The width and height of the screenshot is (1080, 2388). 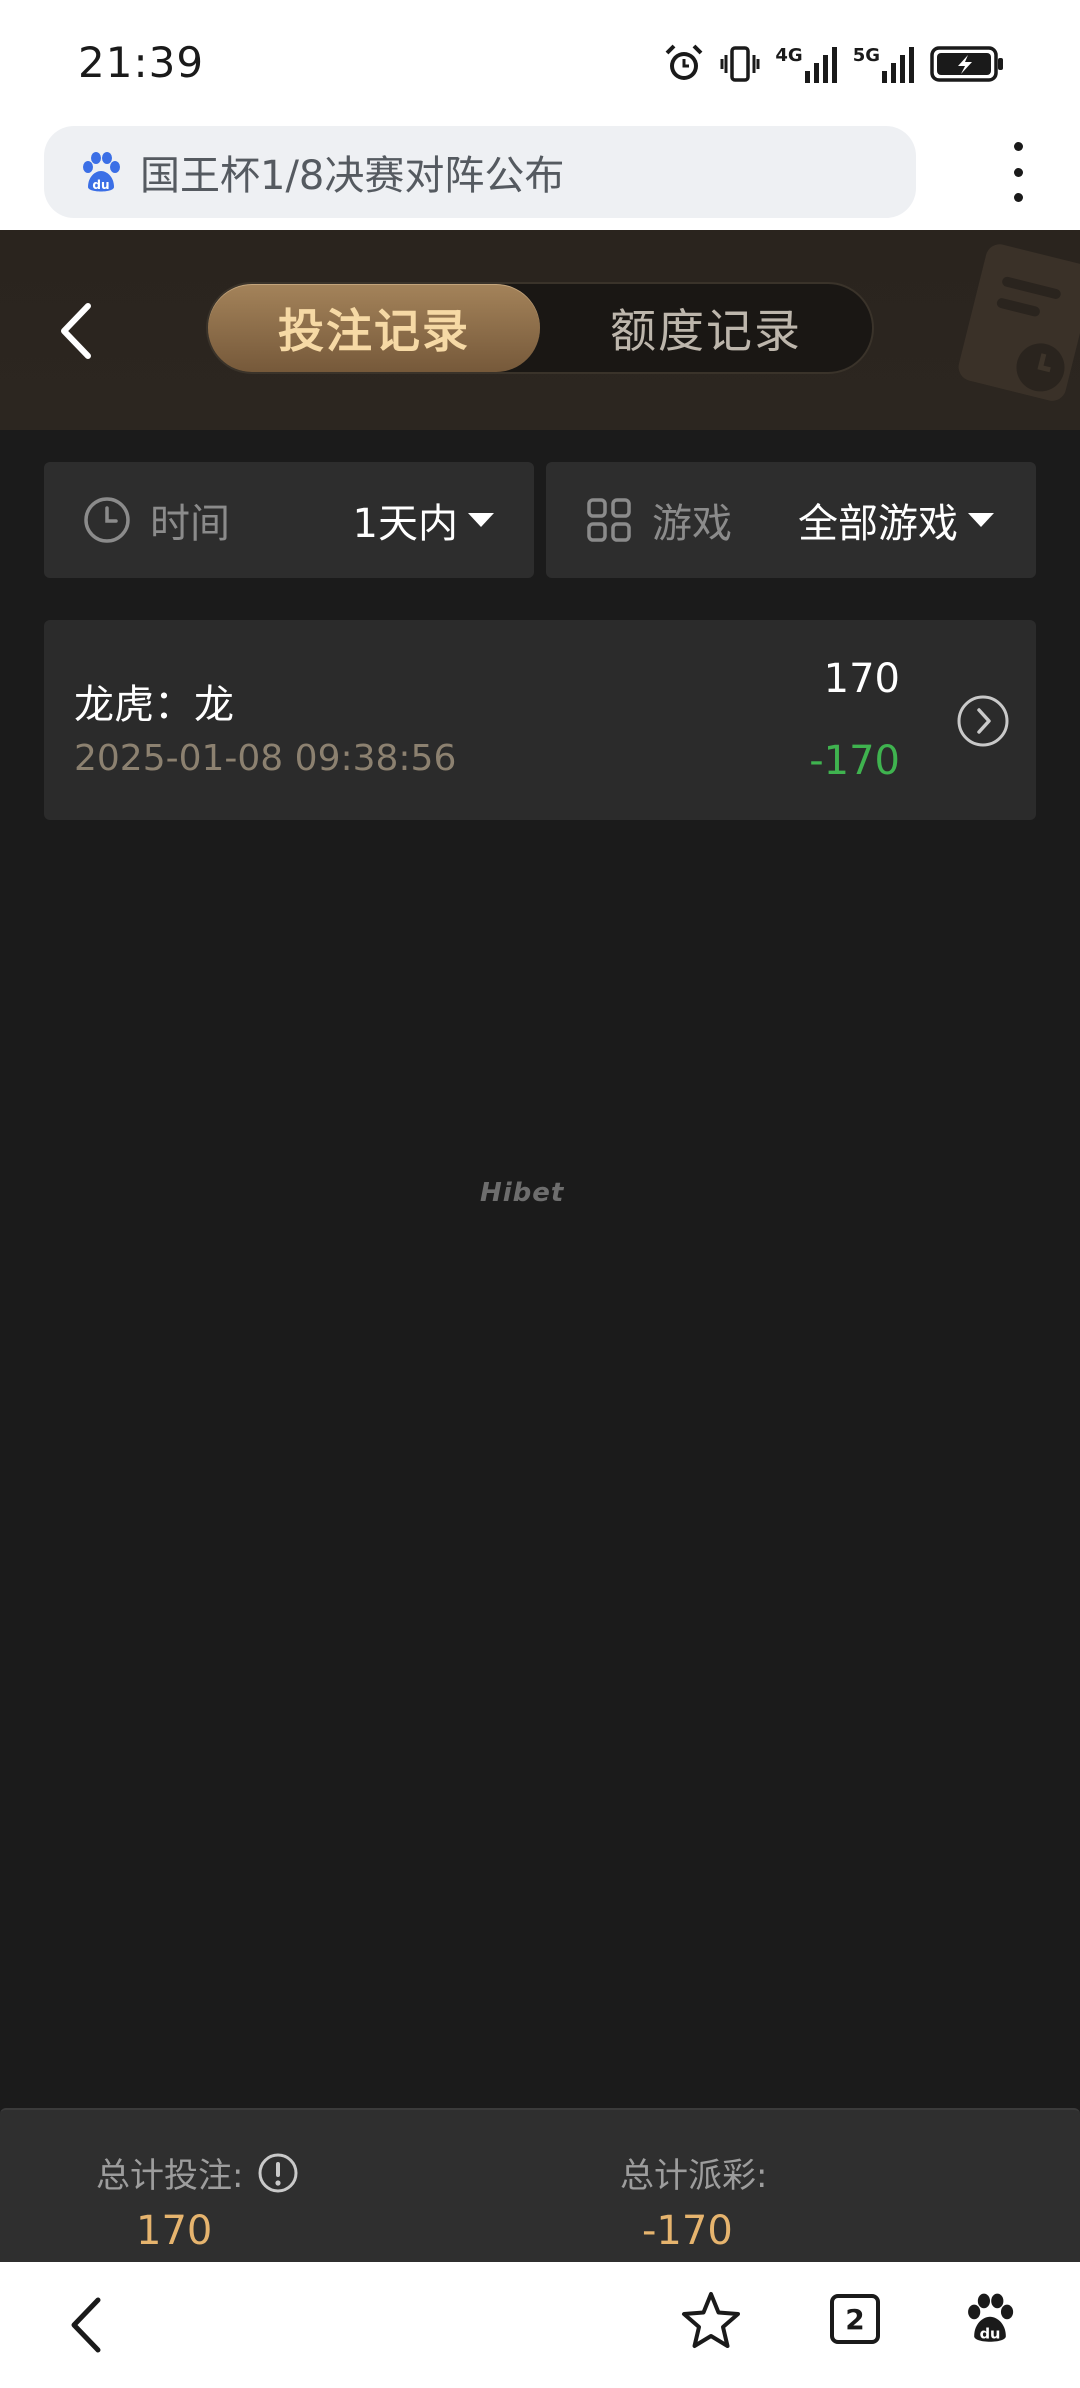 I want to click on signal-4g: 4G, so click(x=806, y=64).